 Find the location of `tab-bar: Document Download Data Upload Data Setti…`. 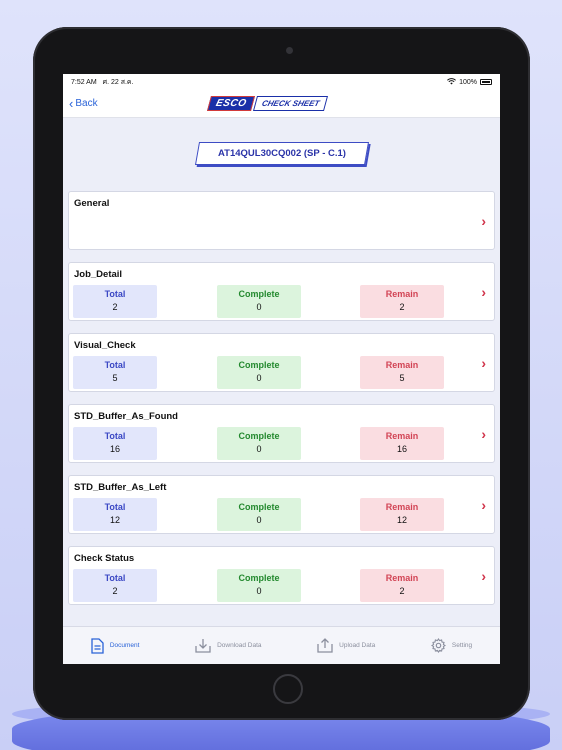

tab-bar: Document Download Data Upload Data Setti… is located at coordinates (281, 645).